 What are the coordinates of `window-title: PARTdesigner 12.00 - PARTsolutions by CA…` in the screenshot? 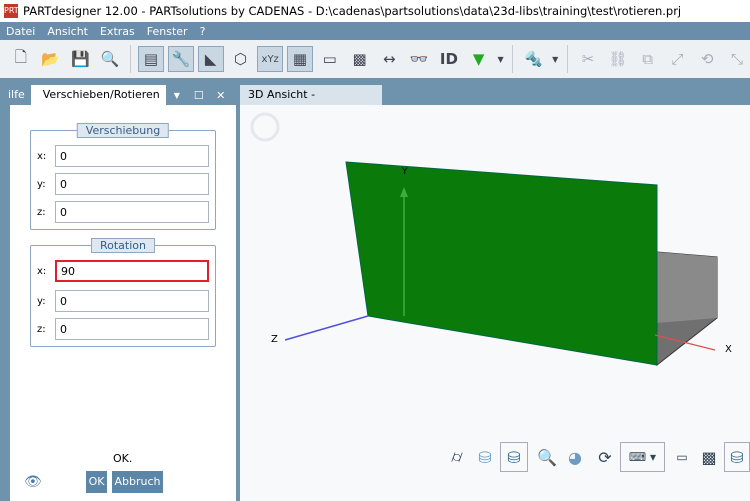 It's located at (352, 11).